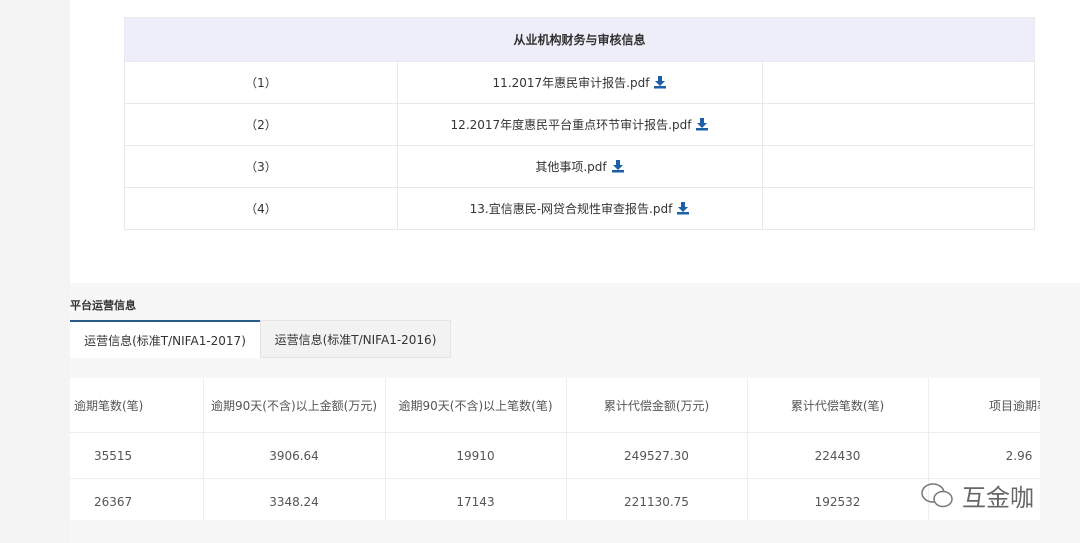  Describe the element at coordinates (998, 498) in the screenshot. I see `watermark-text: 互金咖` at that location.